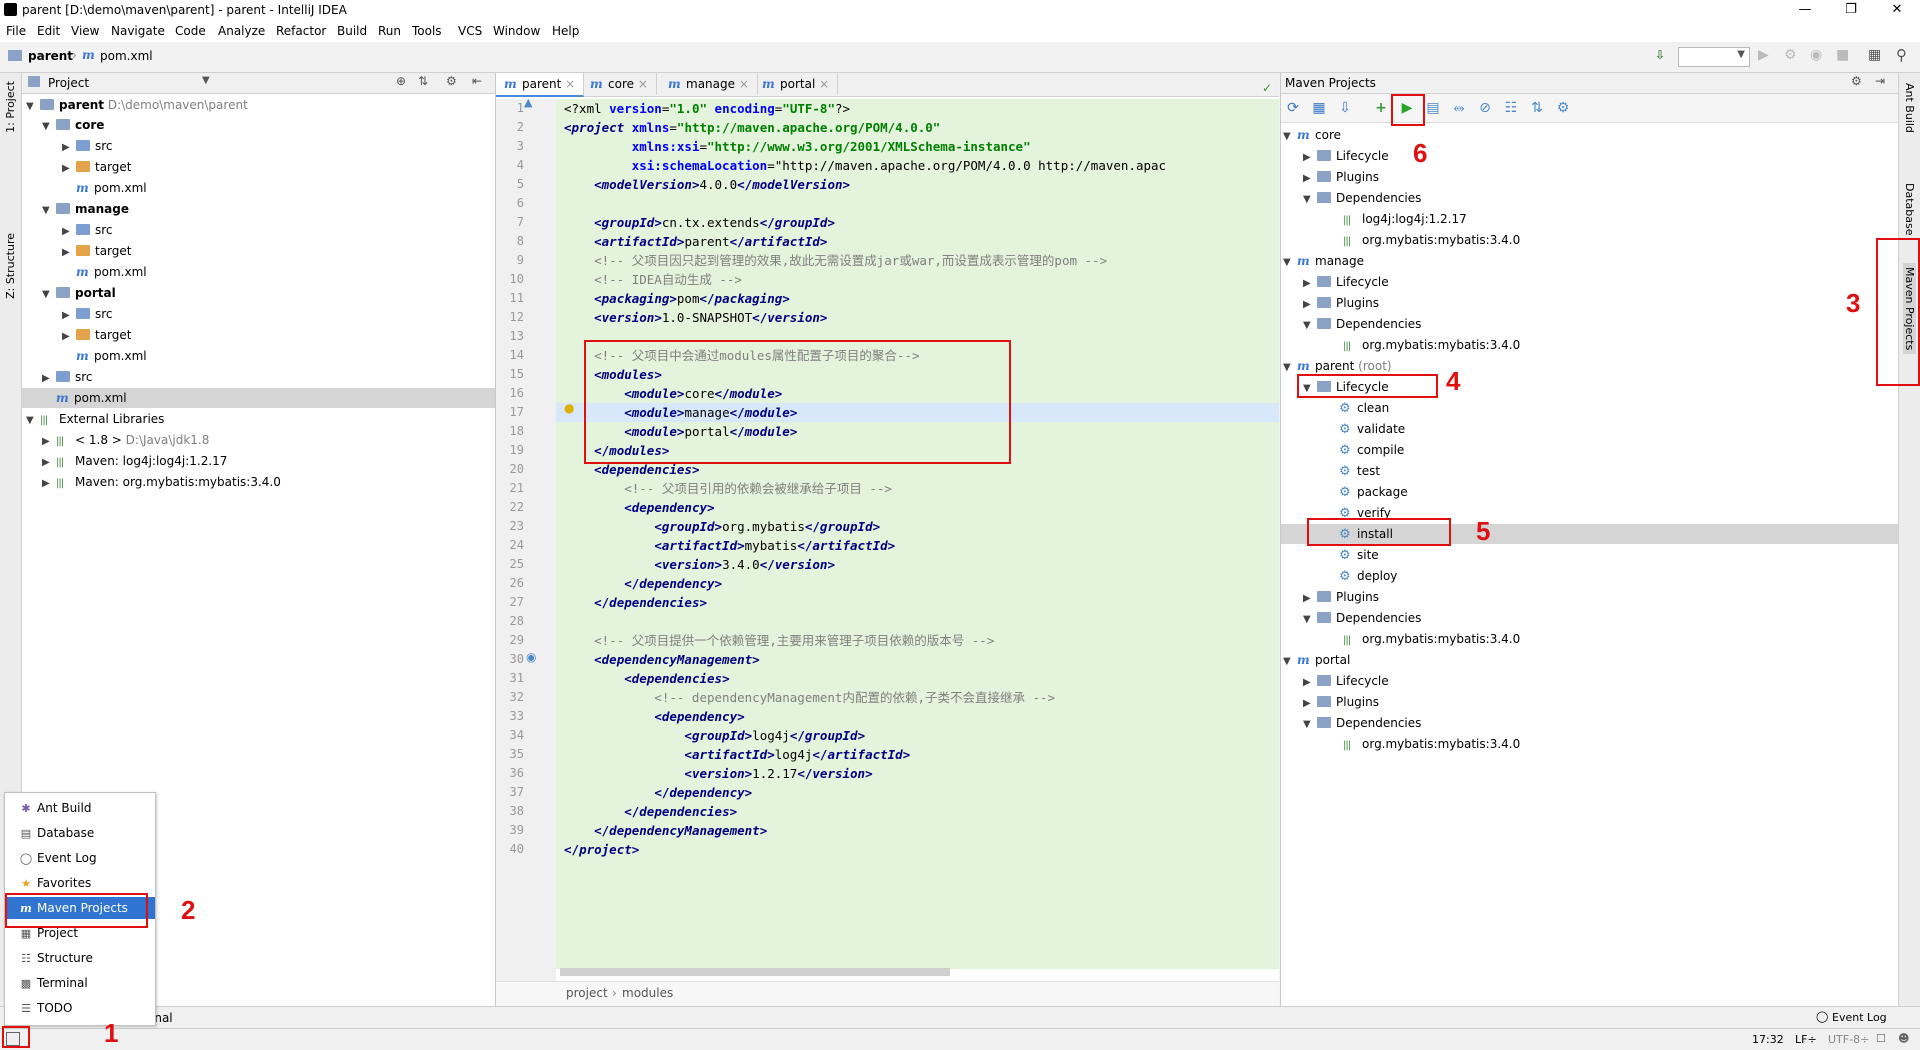  What do you see at coordinates (1790, 55) in the screenshot?
I see `debug-icon: ⚙` at bounding box center [1790, 55].